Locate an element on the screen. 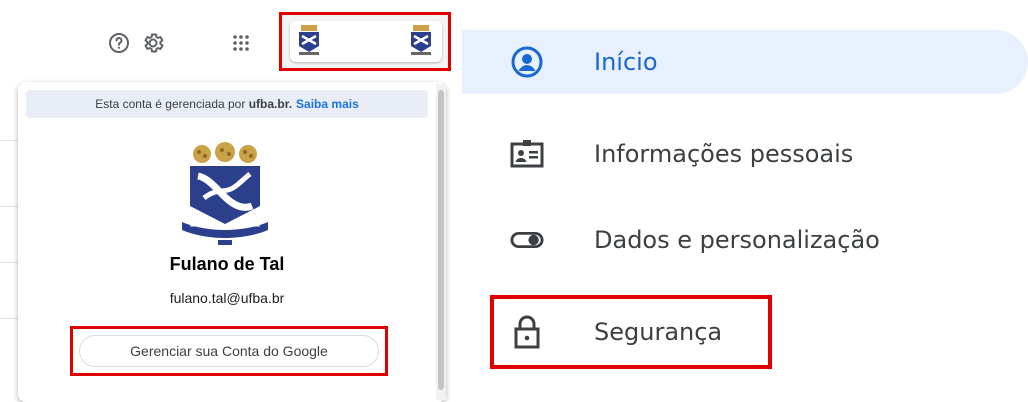 The height and width of the screenshot is (402, 1028). security-highlight is located at coordinates (631, 332).